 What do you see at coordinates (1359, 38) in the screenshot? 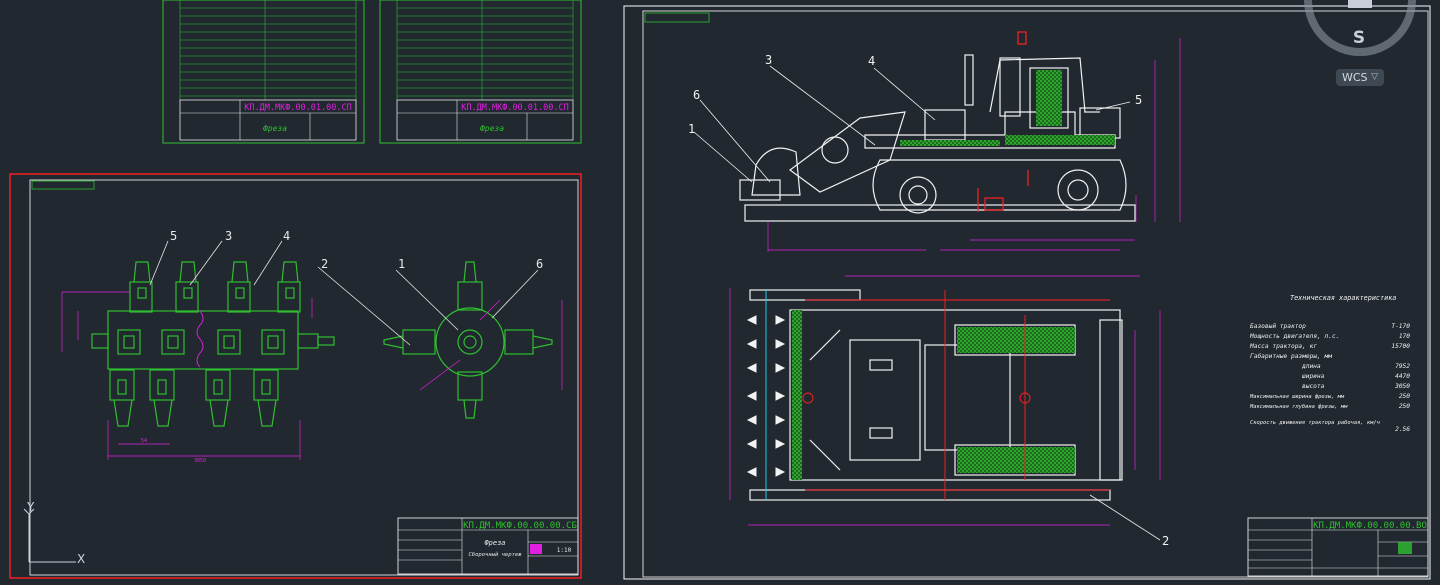
I see `compass-south-label: S` at bounding box center [1359, 38].